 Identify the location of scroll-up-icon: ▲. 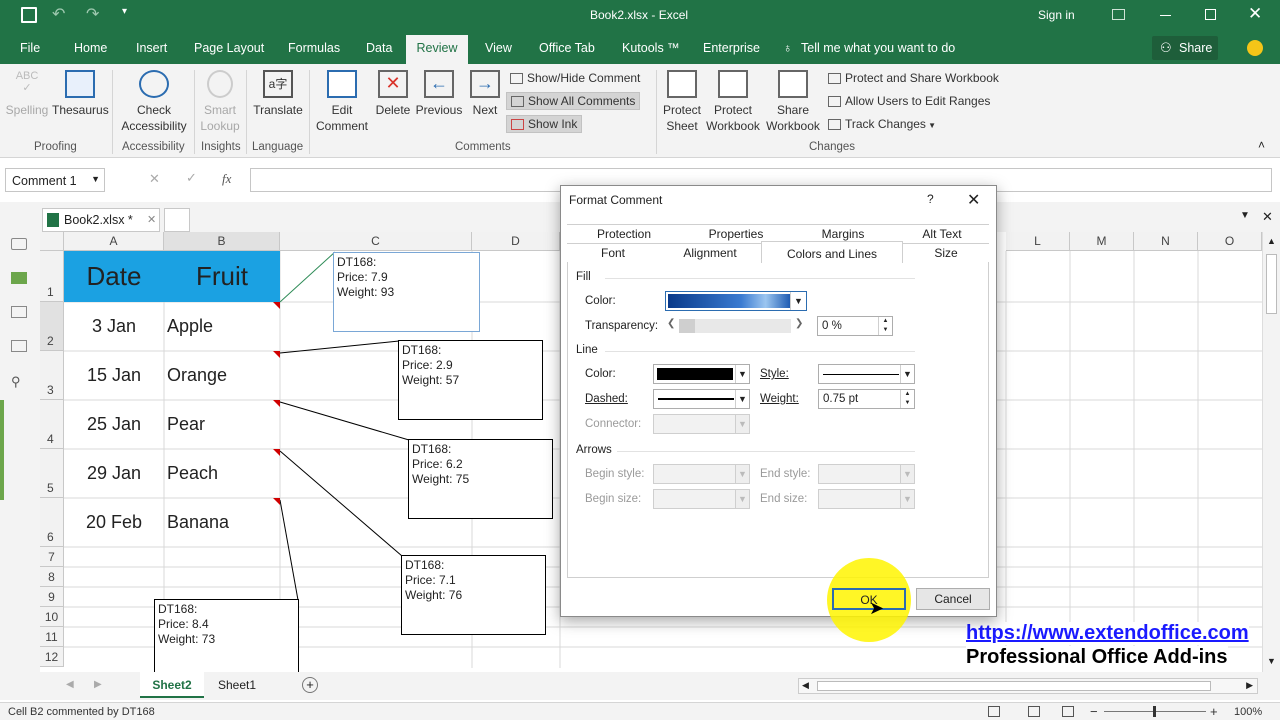
(1271, 241).